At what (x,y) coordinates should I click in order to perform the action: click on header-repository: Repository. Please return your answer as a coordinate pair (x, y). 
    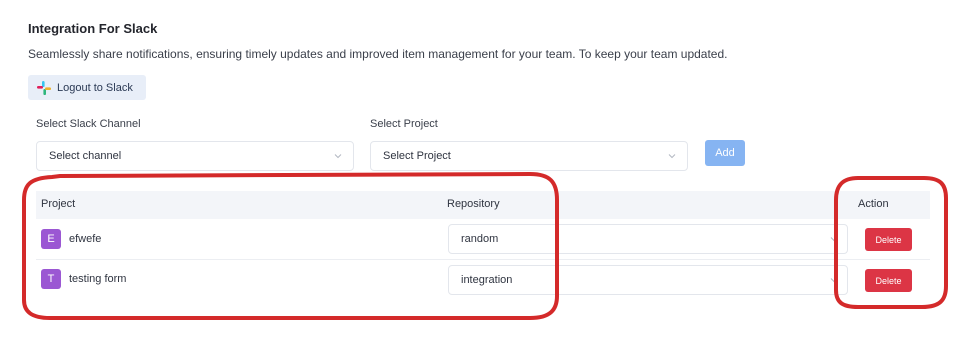
    Looking at the image, I should click on (473, 204).